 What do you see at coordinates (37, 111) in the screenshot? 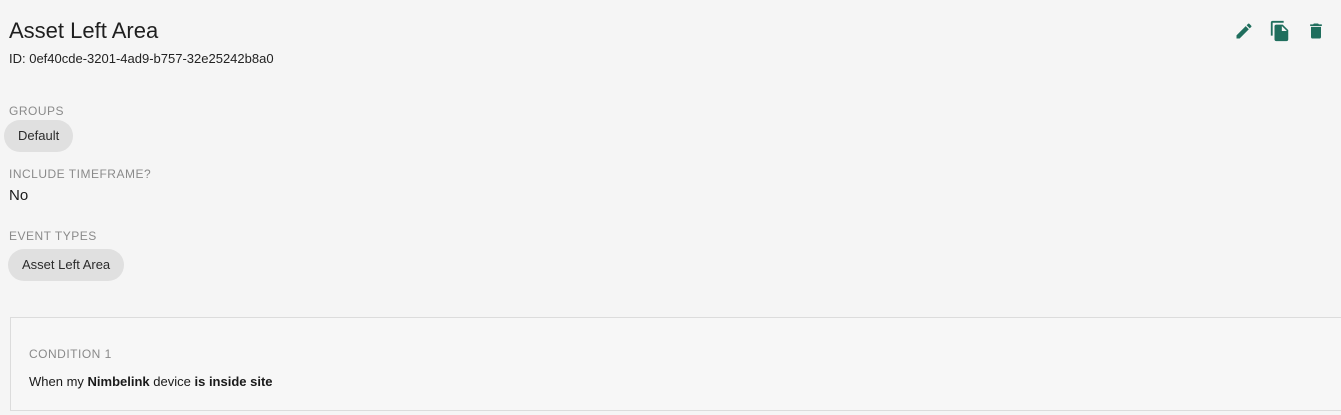
I see `groups-label: GROUPS` at bounding box center [37, 111].